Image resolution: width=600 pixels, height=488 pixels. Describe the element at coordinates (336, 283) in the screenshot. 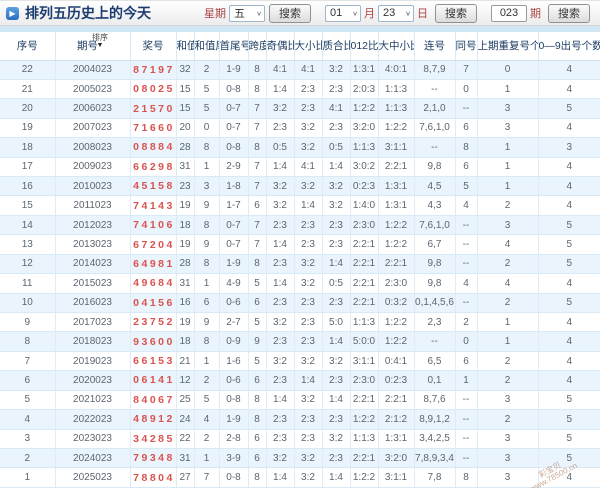

I see `cell-prime-composite: 0:5` at that location.